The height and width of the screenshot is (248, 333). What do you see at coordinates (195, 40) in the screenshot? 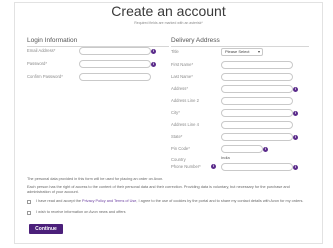
I see `delivery-heading: Delivery Address` at bounding box center [195, 40].